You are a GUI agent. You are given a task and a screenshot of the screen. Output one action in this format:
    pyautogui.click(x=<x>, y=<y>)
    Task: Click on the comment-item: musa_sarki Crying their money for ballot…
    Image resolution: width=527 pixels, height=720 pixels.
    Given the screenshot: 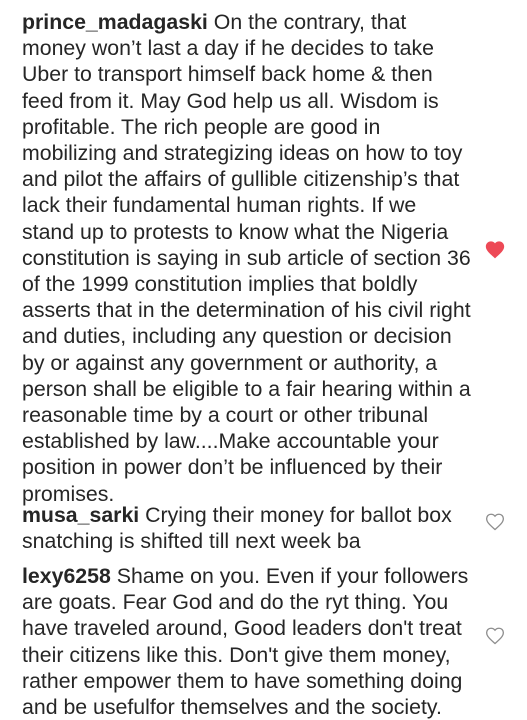 What is the action you would take?
    pyautogui.click(x=247, y=528)
    